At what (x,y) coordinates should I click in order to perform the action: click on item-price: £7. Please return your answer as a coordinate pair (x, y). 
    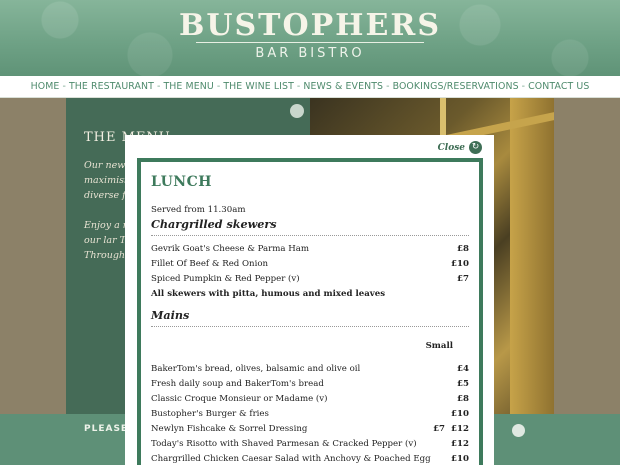
    Looking at the image, I should click on (463, 279).